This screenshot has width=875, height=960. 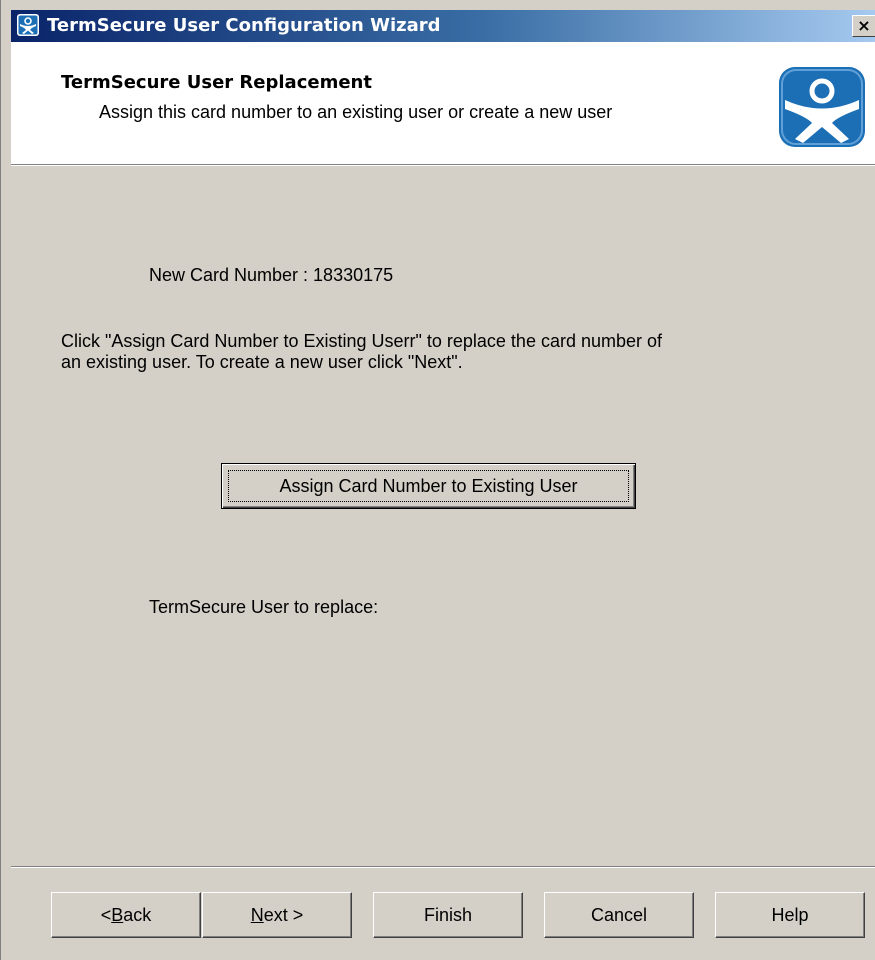 What do you see at coordinates (822, 107) in the screenshot?
I see `thinmanager-logo` at bounding box center [822, 107].